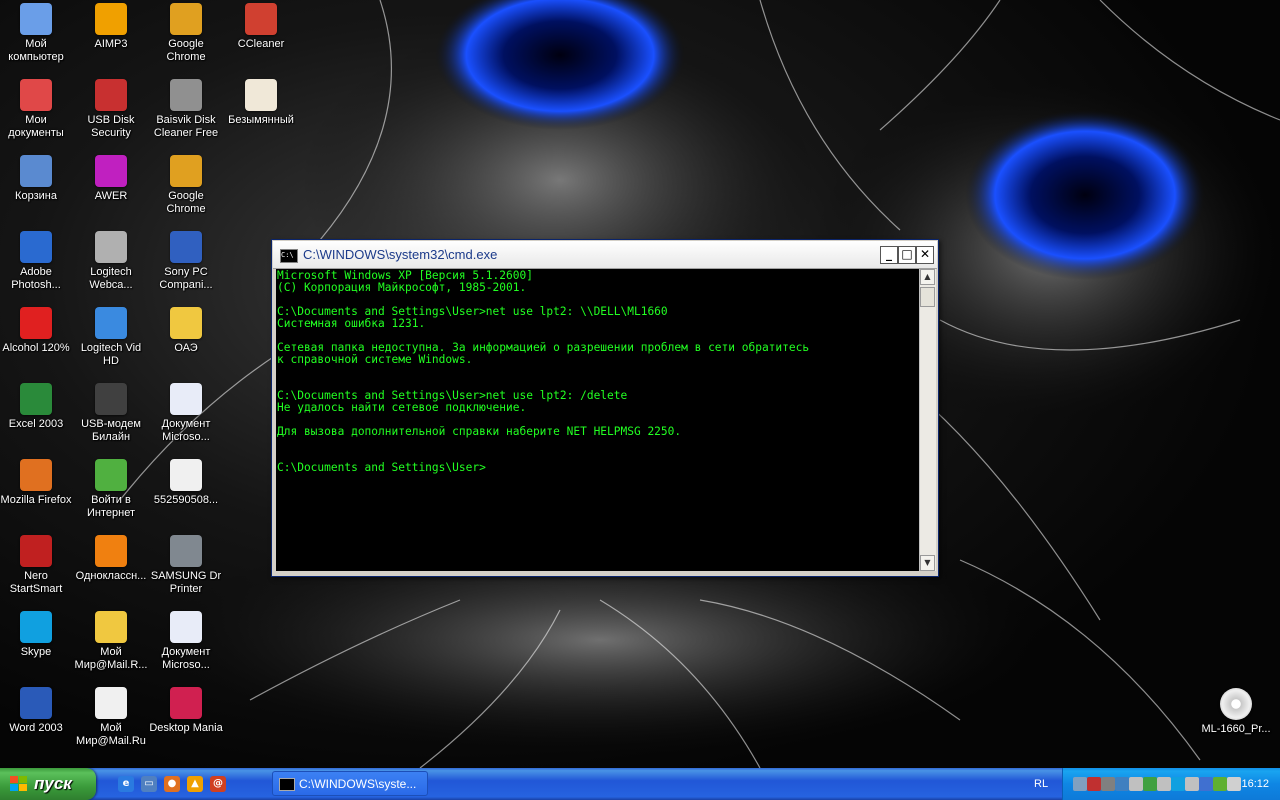 The width and height of the screenshot is (1280, 800). What do you see at coordinates (111, 323) in the screenshot?
I see `logitech-vid-icon` at bounding box center [111, 323].